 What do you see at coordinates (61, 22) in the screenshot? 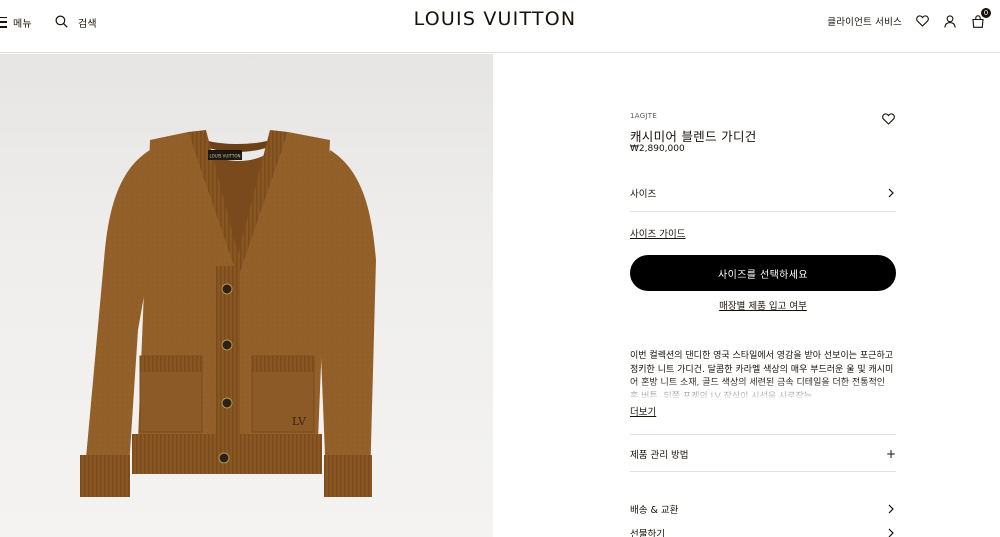
I see `search-icon` at bounding box center [61, 22].